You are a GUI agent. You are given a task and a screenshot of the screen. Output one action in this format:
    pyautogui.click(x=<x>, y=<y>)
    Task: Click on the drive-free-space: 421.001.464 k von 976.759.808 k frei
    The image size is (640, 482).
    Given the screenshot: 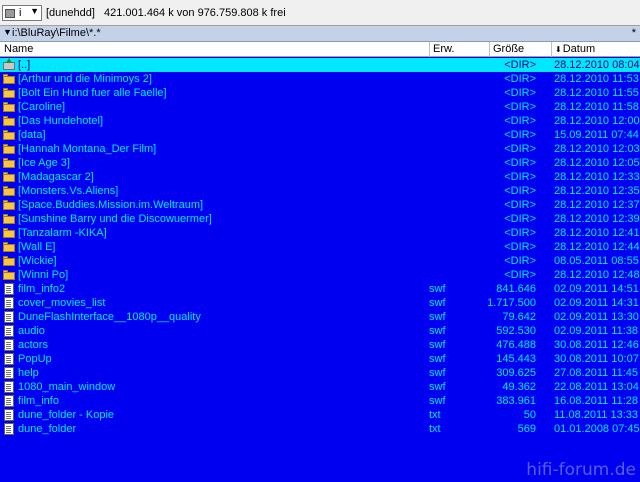 What is the action you would take?
    pyautogui.click(x=195, y=13)
    